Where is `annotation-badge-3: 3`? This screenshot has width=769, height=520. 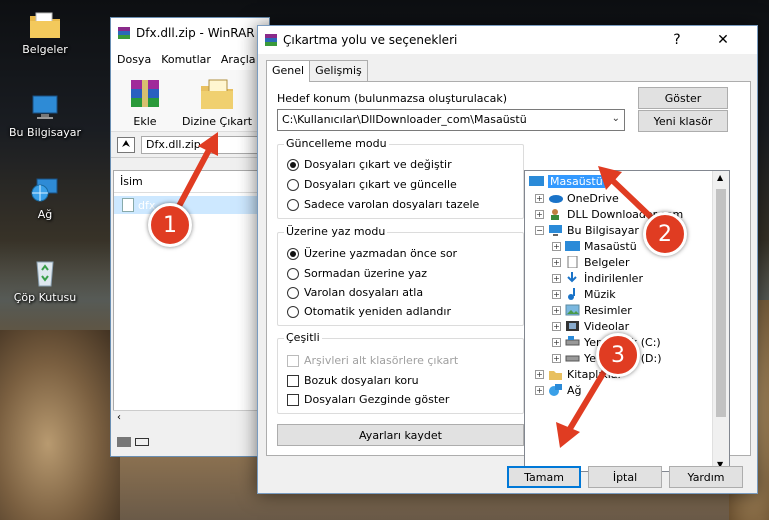 annotation-badge-3: 3 is located at coordinates (618, 355).